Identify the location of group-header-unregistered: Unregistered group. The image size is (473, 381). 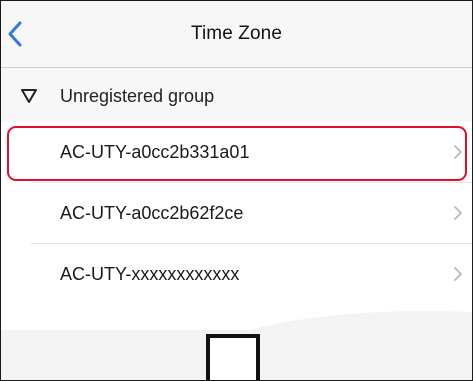
(236, 95).